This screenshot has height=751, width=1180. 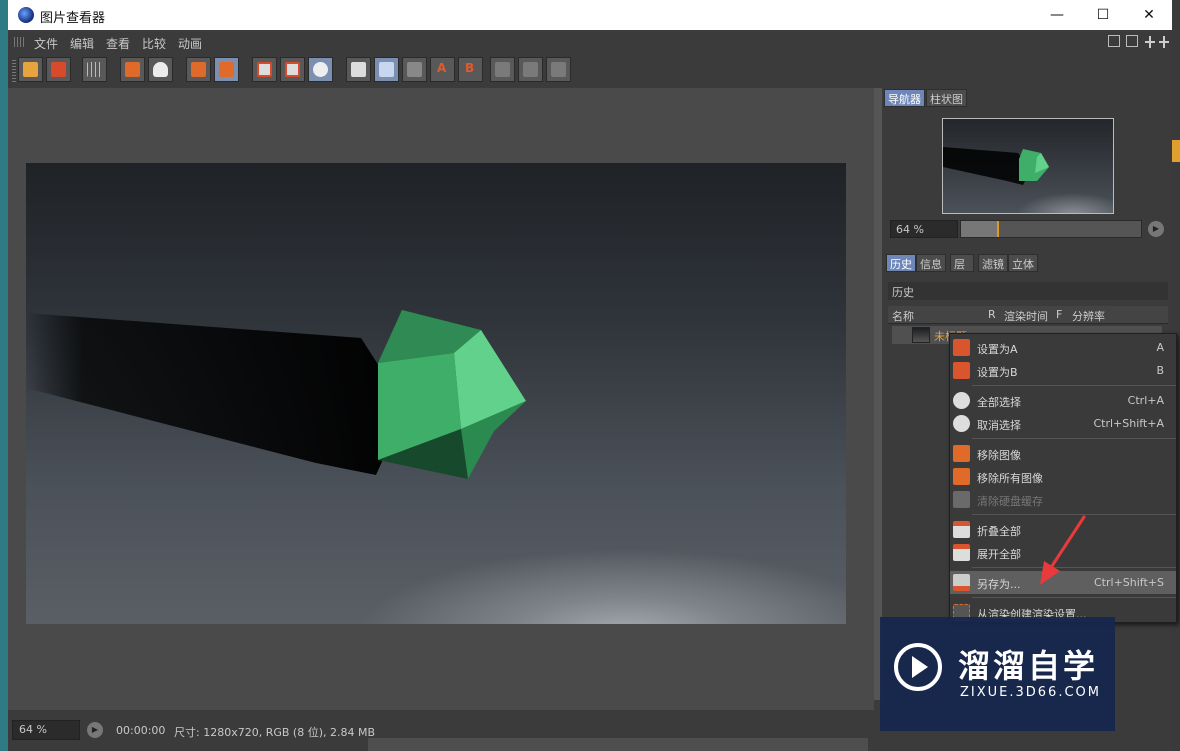 What do you see at coordinates (1059, 314) in the screenshot?
I see `column-f: F` at bounding box center [1059, 314].